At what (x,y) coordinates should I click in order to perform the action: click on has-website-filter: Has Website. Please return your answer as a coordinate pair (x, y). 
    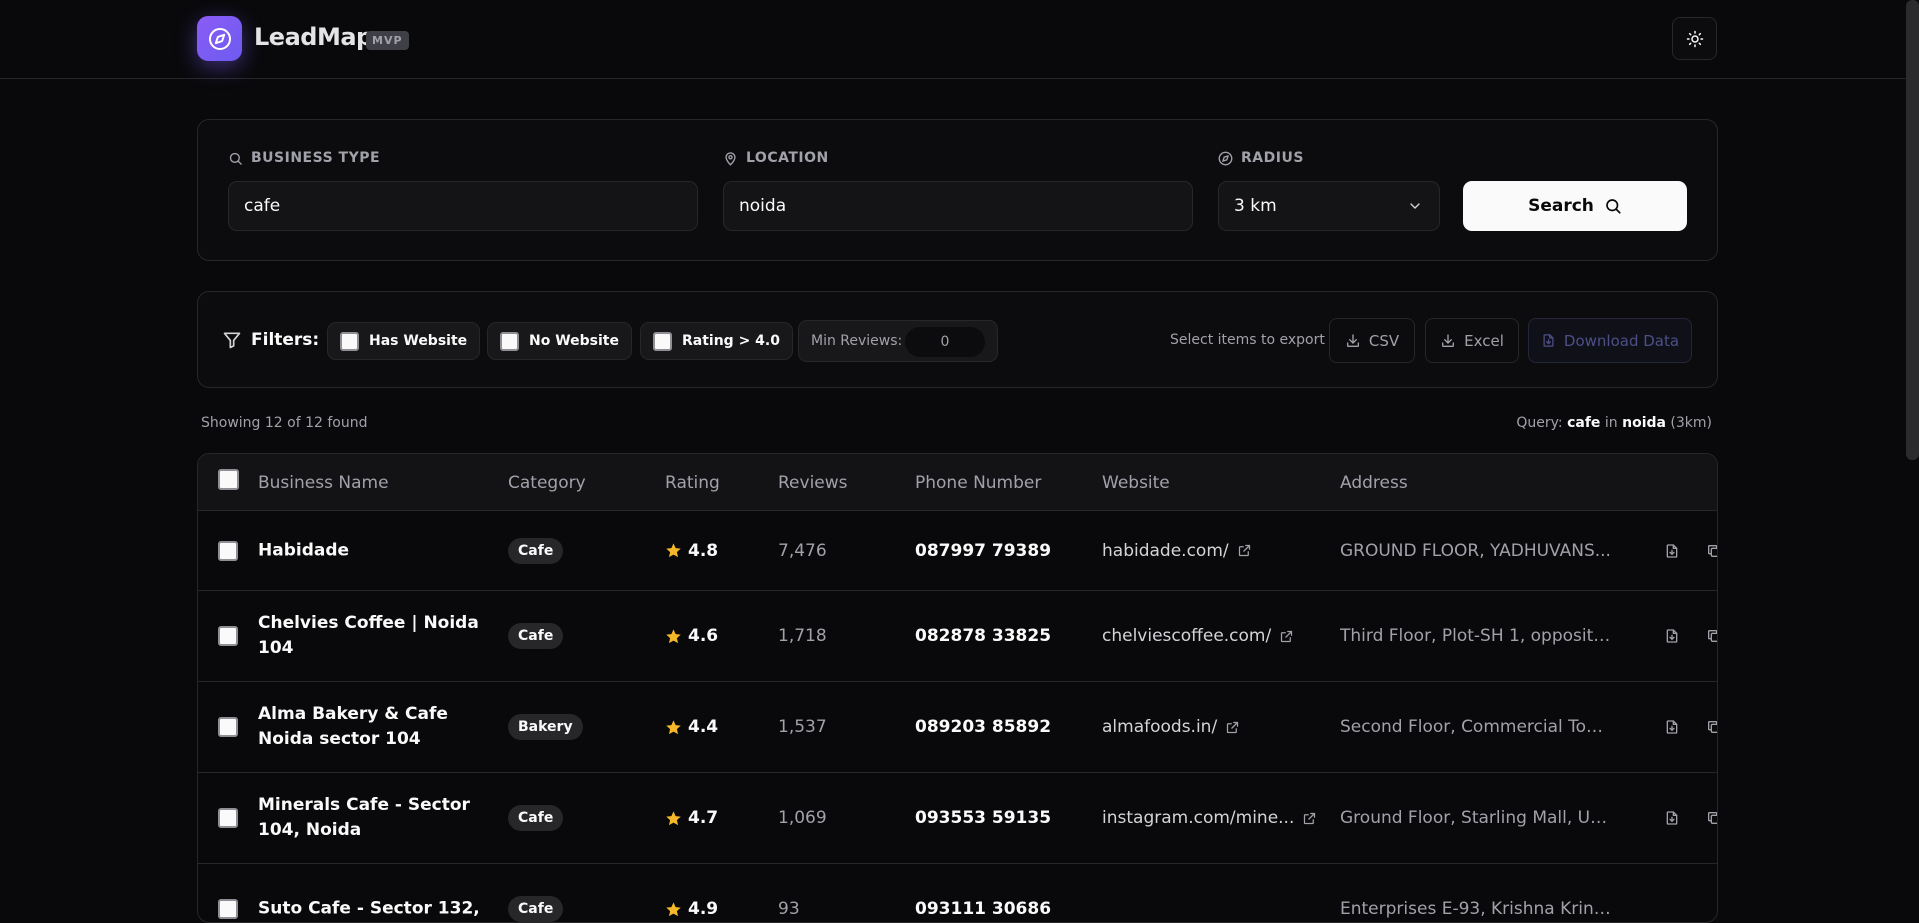
    Looking at the image, I should click on (404, 341).